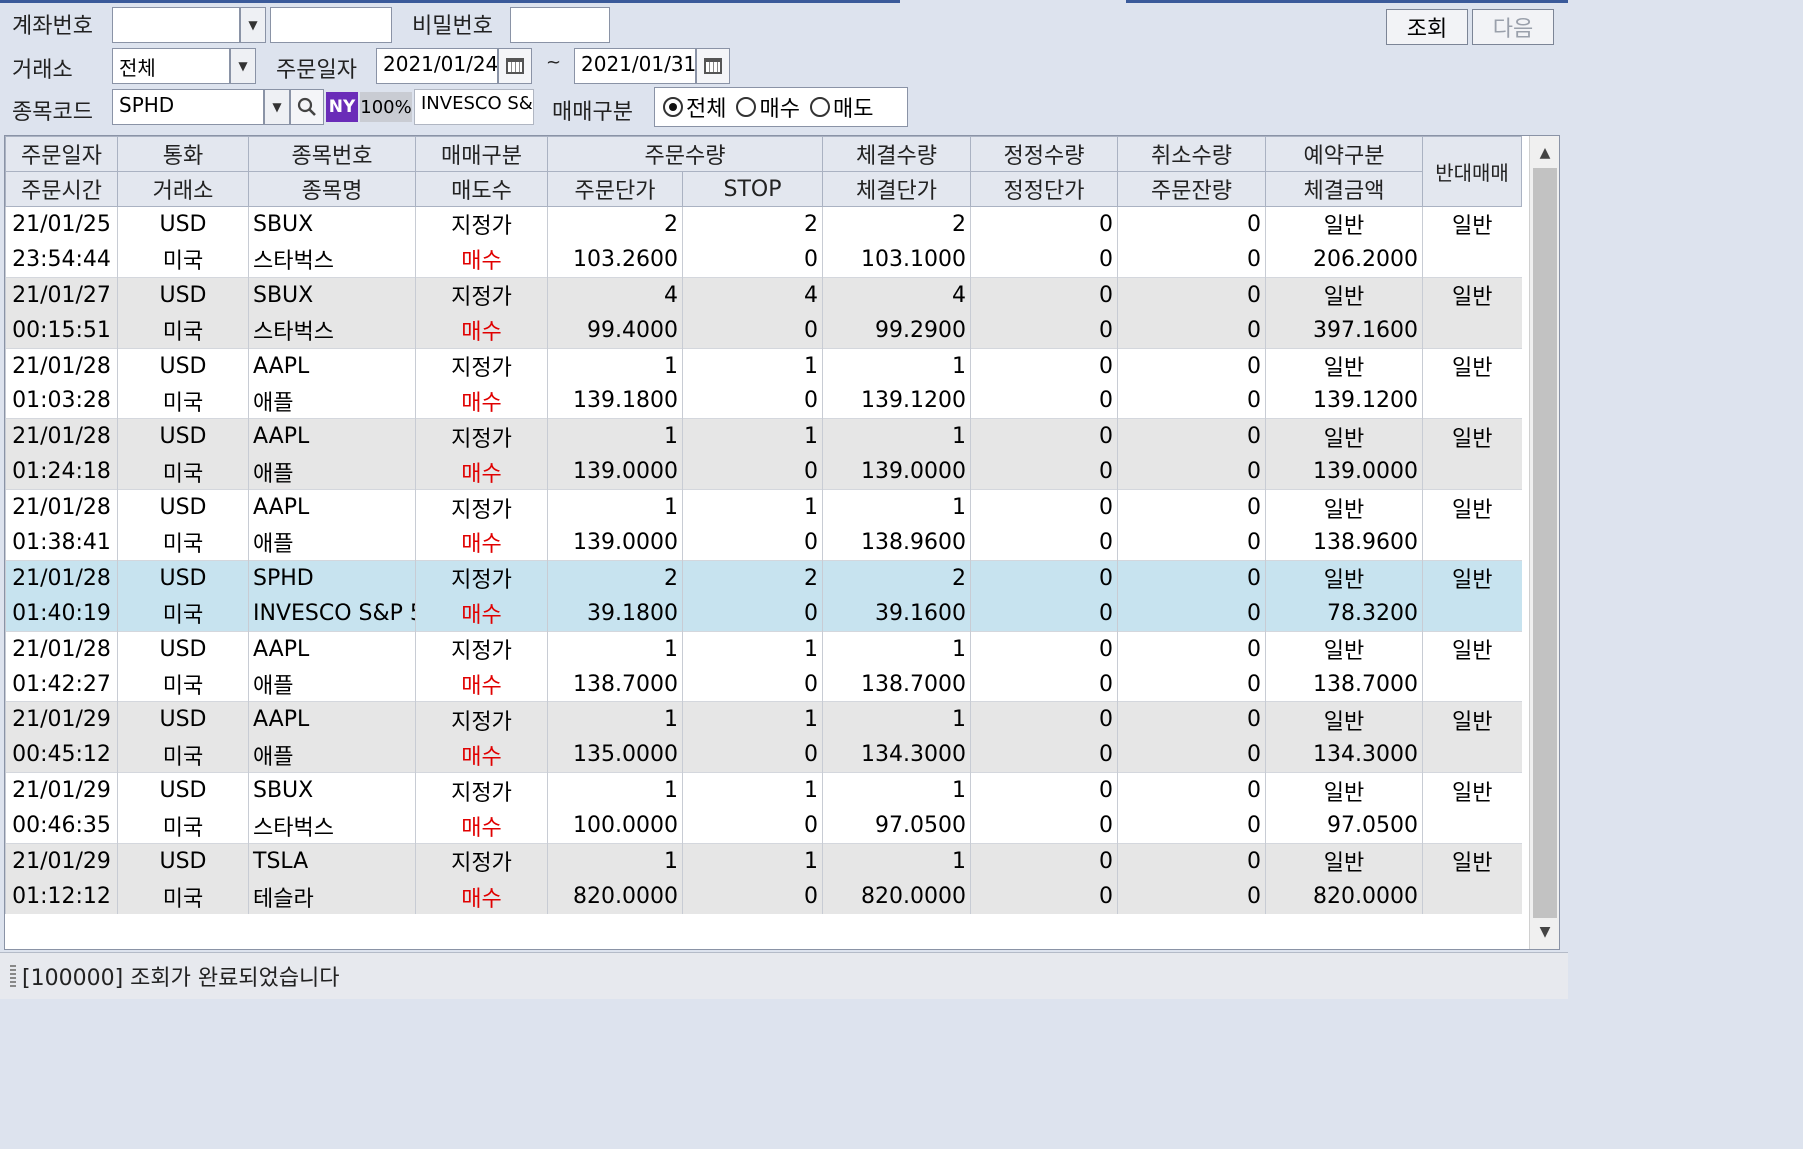  Describe the element at coordinates (183, 189) in the screenshot. I see `header-exchange: 거래소` at that location.